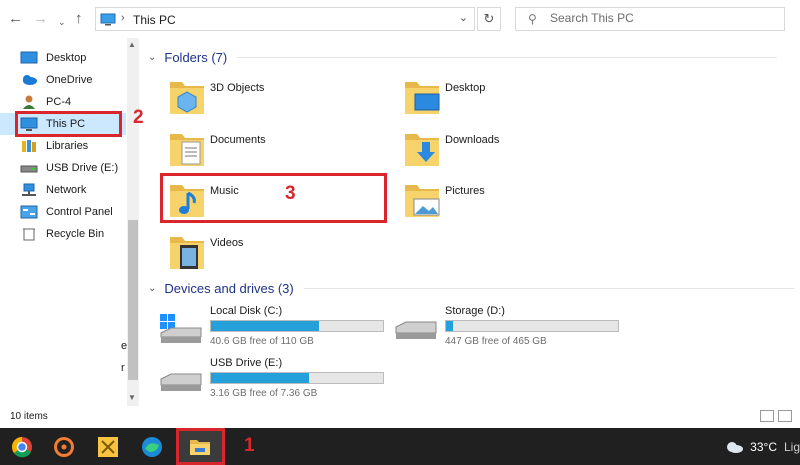 Image resolution: width=800 pixels, height=465 pixels. What do you see at coordinates (29, 189) in the screenshot?
I see `network-icon` at bounding box center [29, 189].